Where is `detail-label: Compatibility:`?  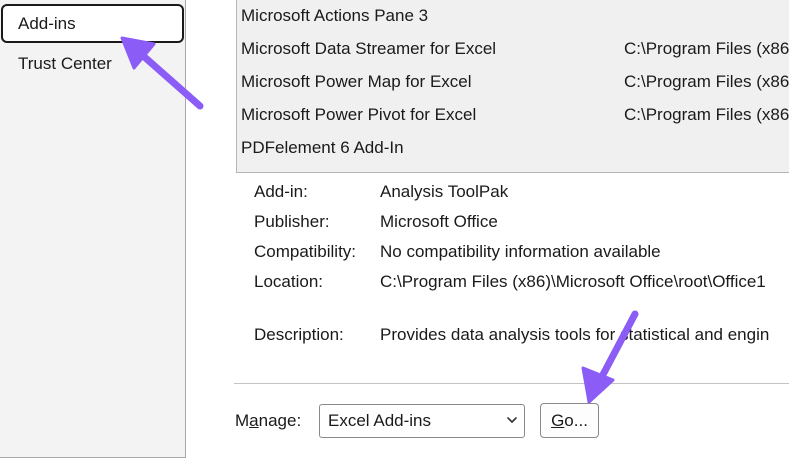
detail-label: Compatibility: is located at coordinates (305, 251).